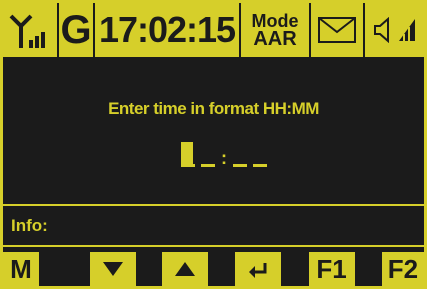 This screenshot has width=427, height=289. I want to click on f2-button: F2, so click(402, 269).